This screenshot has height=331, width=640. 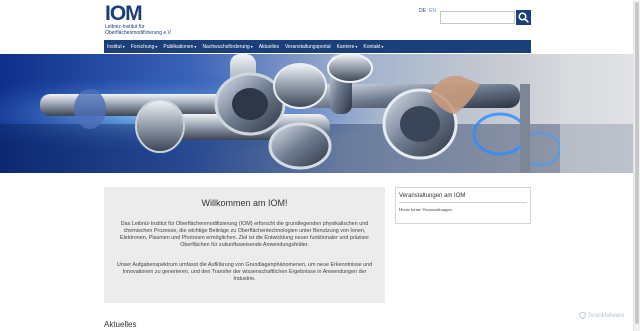 I want to click on language-en-link: EN, so click(x=432, y=11).